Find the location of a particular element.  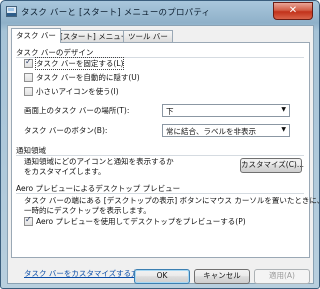

autohide-checkbox is located at coordinates (28, 77).